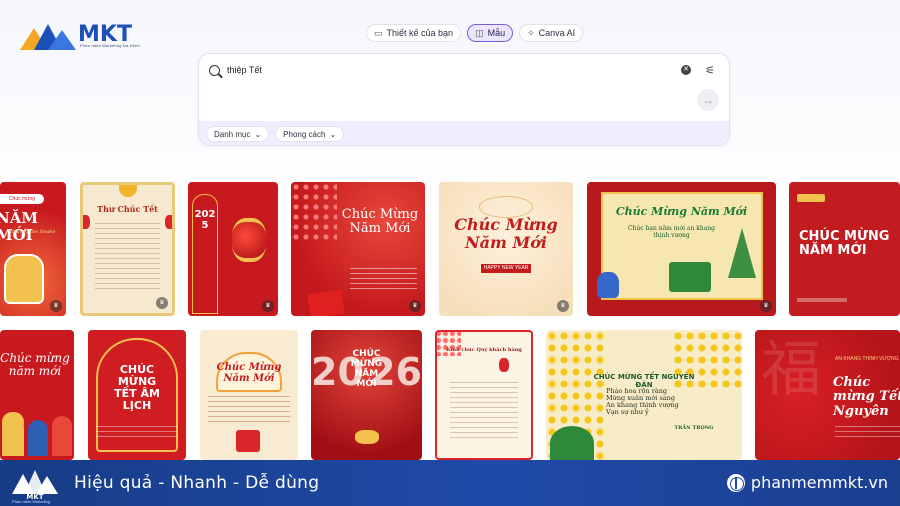 Image resolution: width=900 pixels, height=506 pixels. Describe the element at coordinates (496, 33) in the screenshot. I see `tab-label: Mẫu` at that location.